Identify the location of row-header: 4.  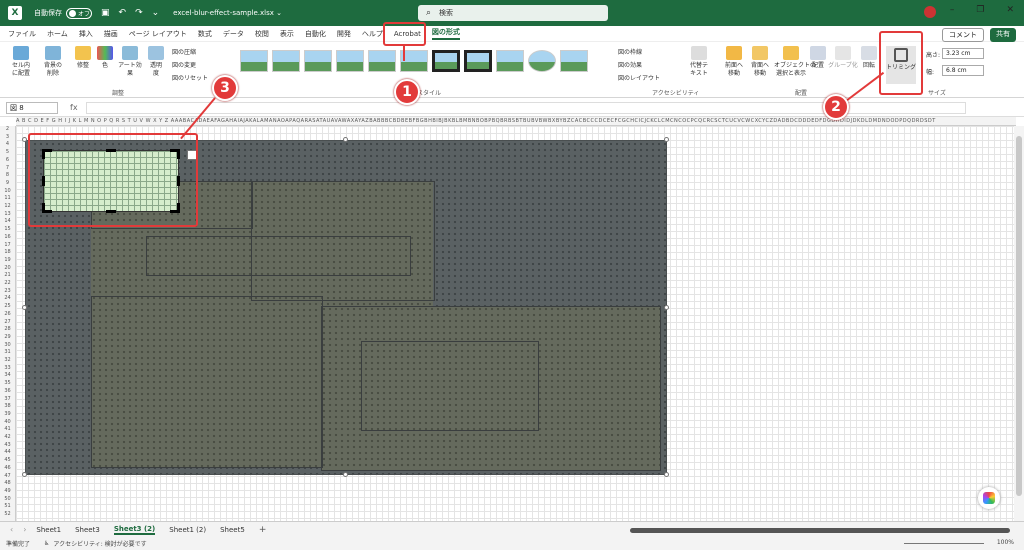
(7, 144).